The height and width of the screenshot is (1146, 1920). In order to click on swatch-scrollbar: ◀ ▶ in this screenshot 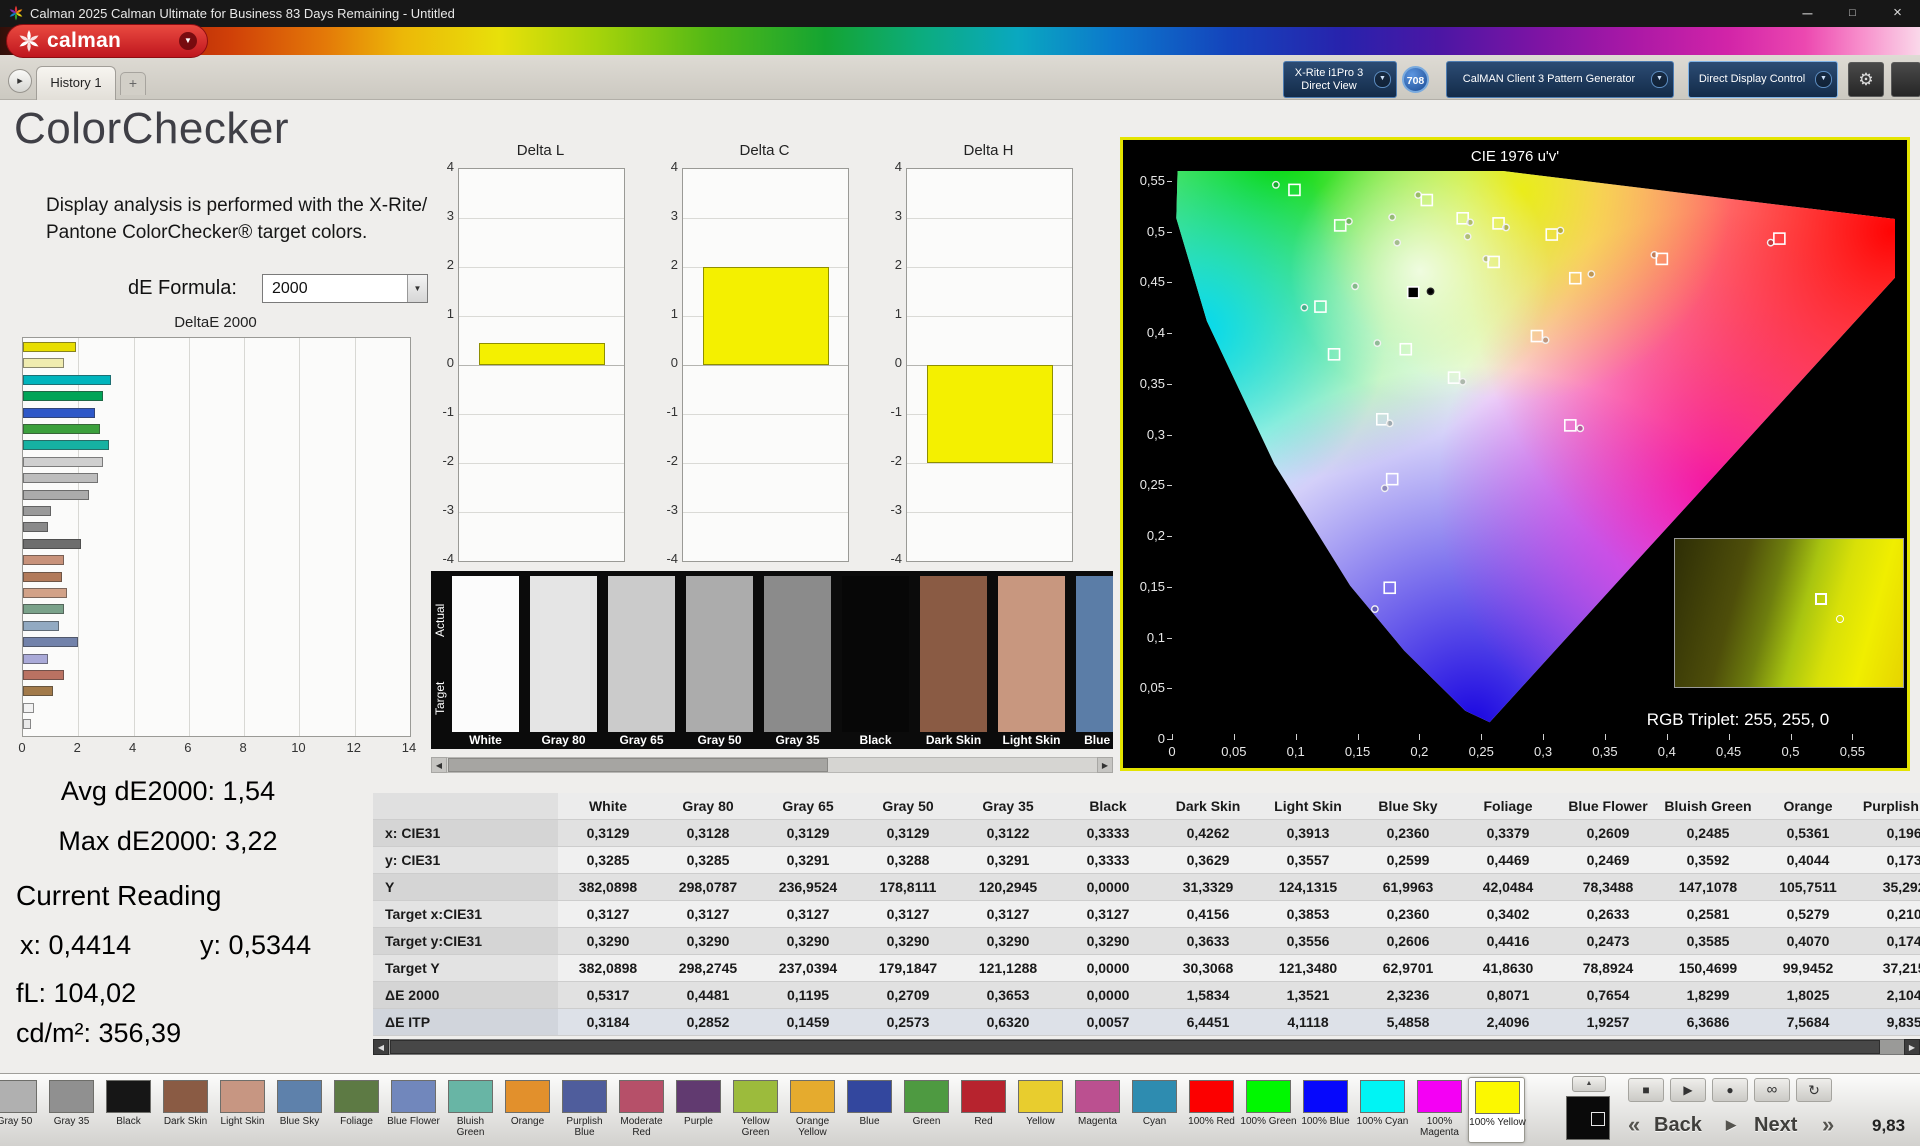, I will do `click(772, 765)`.